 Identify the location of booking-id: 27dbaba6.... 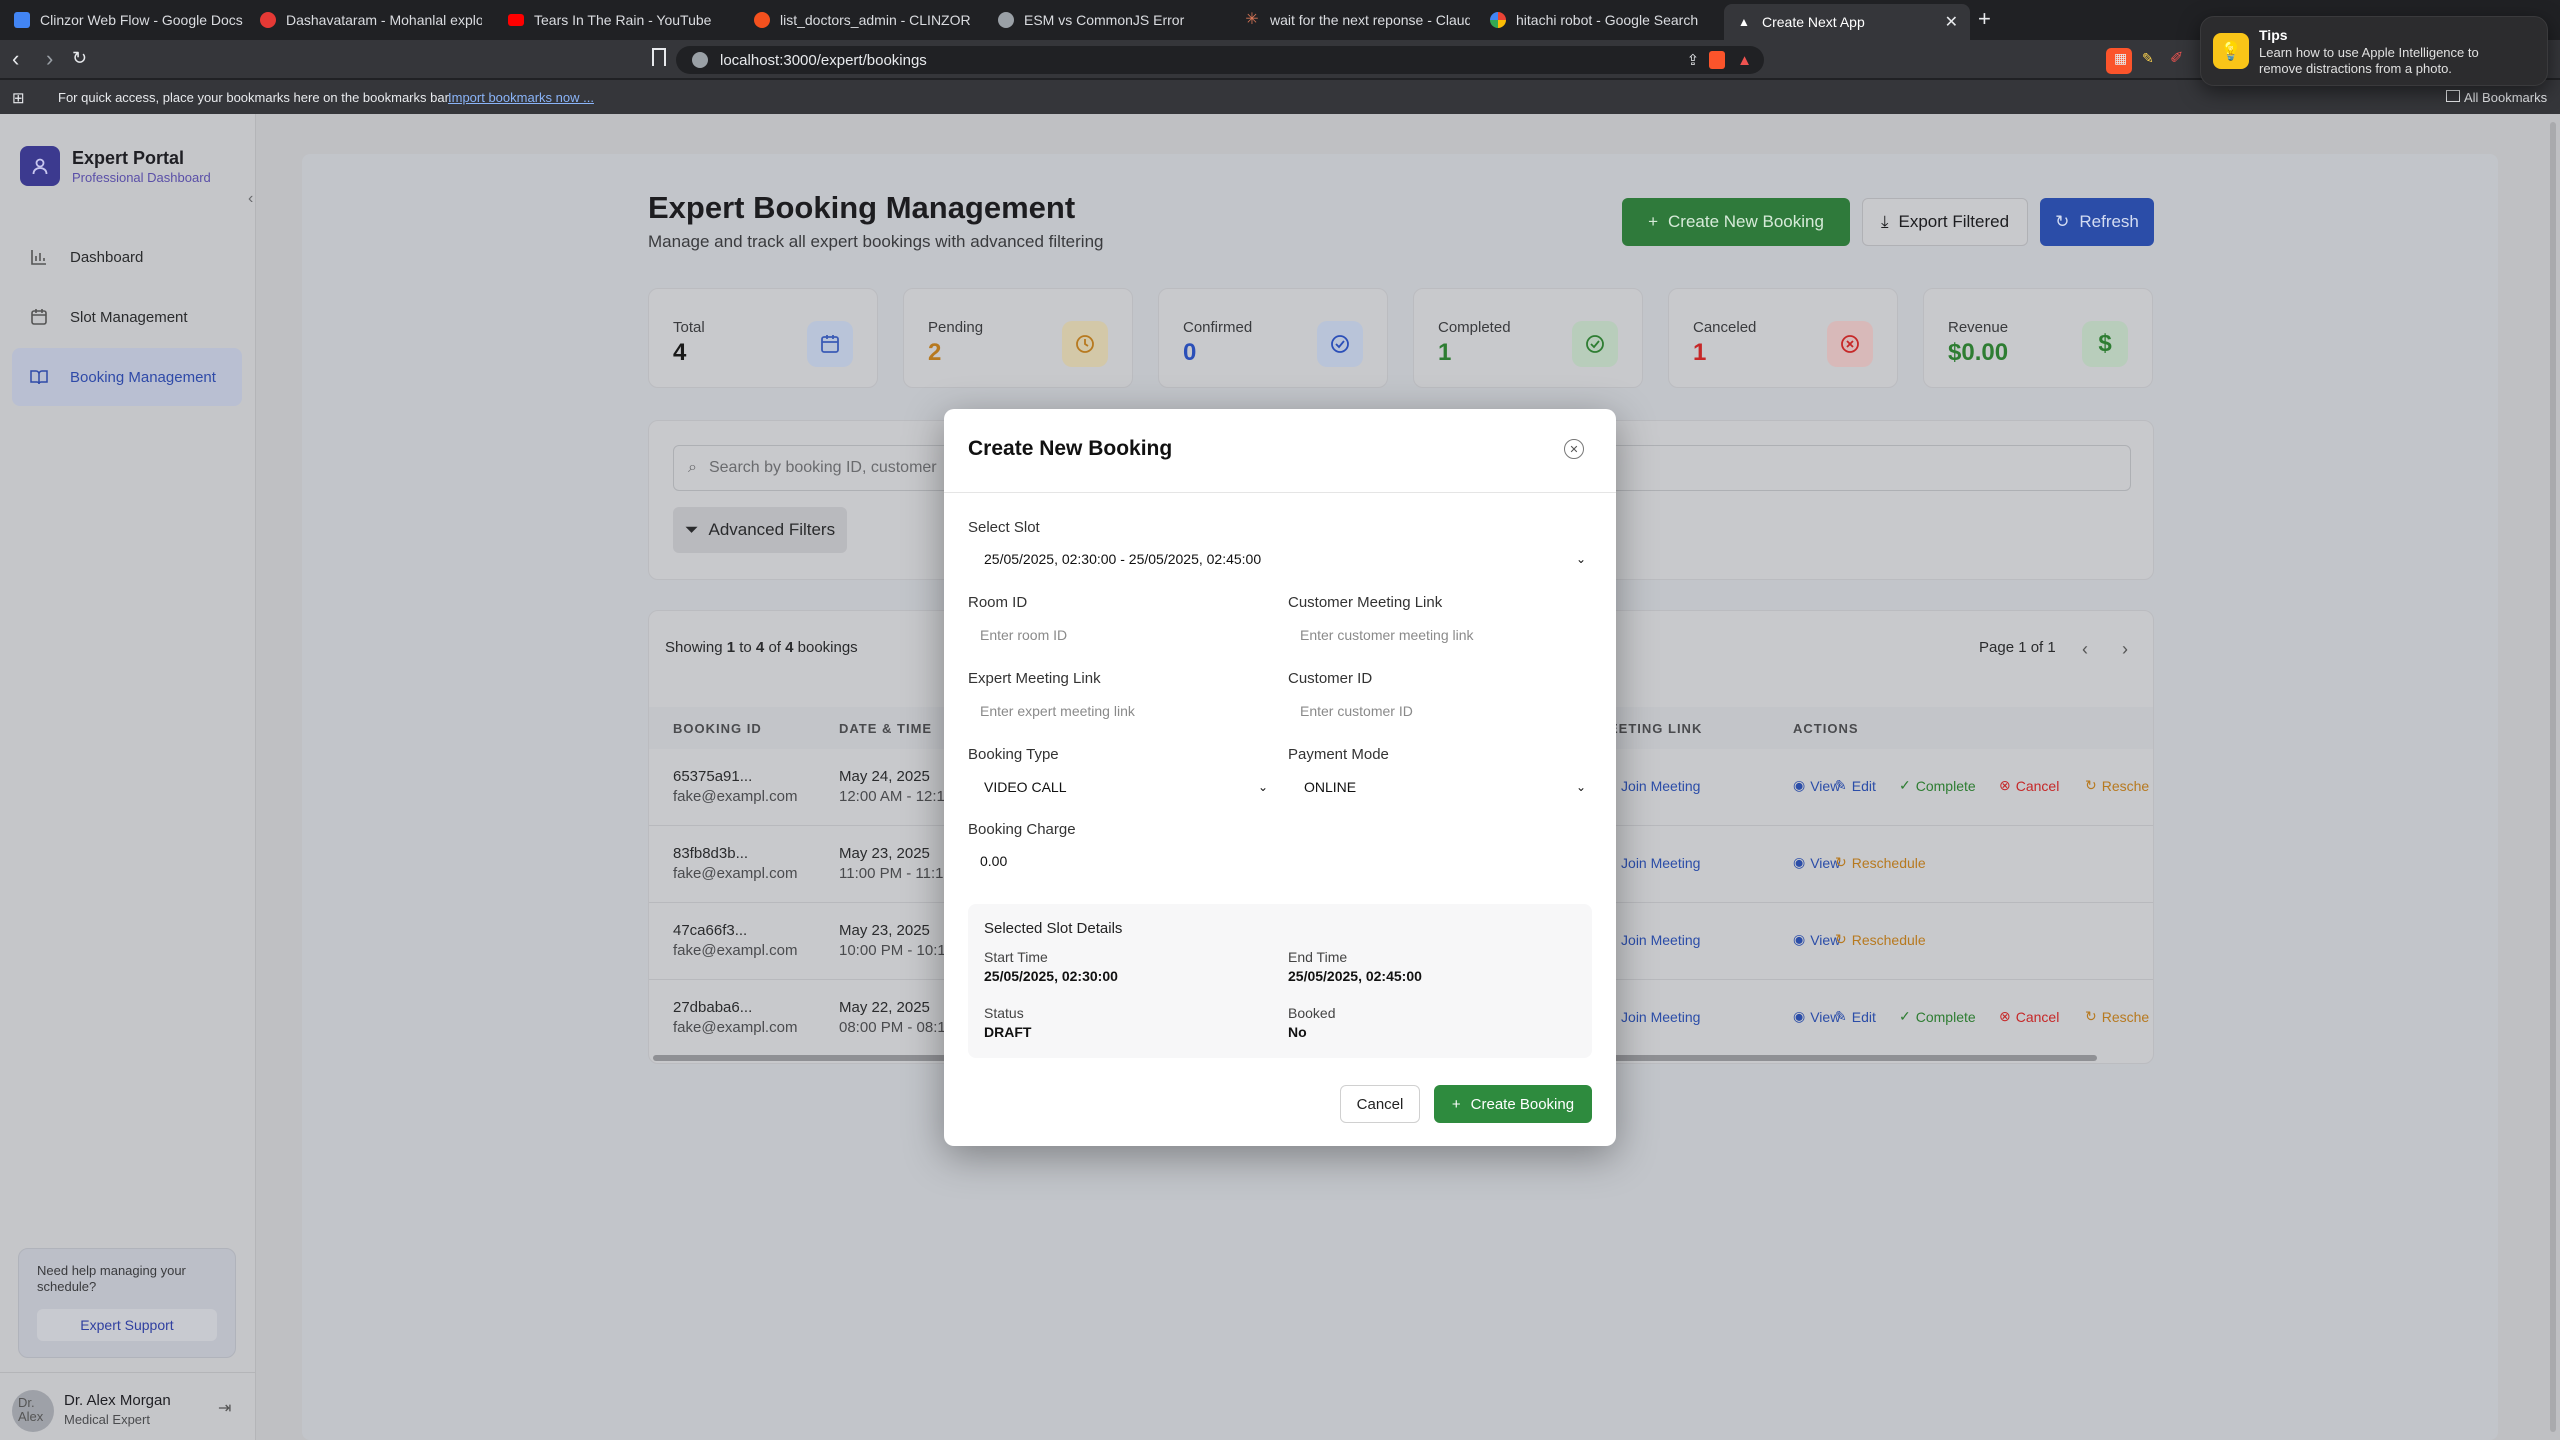
(735, 1008).